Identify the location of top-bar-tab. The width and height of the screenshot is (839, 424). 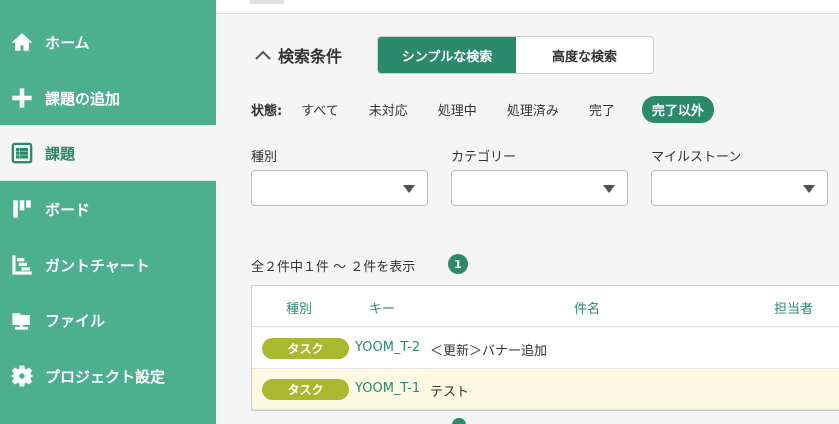
(267, 2).